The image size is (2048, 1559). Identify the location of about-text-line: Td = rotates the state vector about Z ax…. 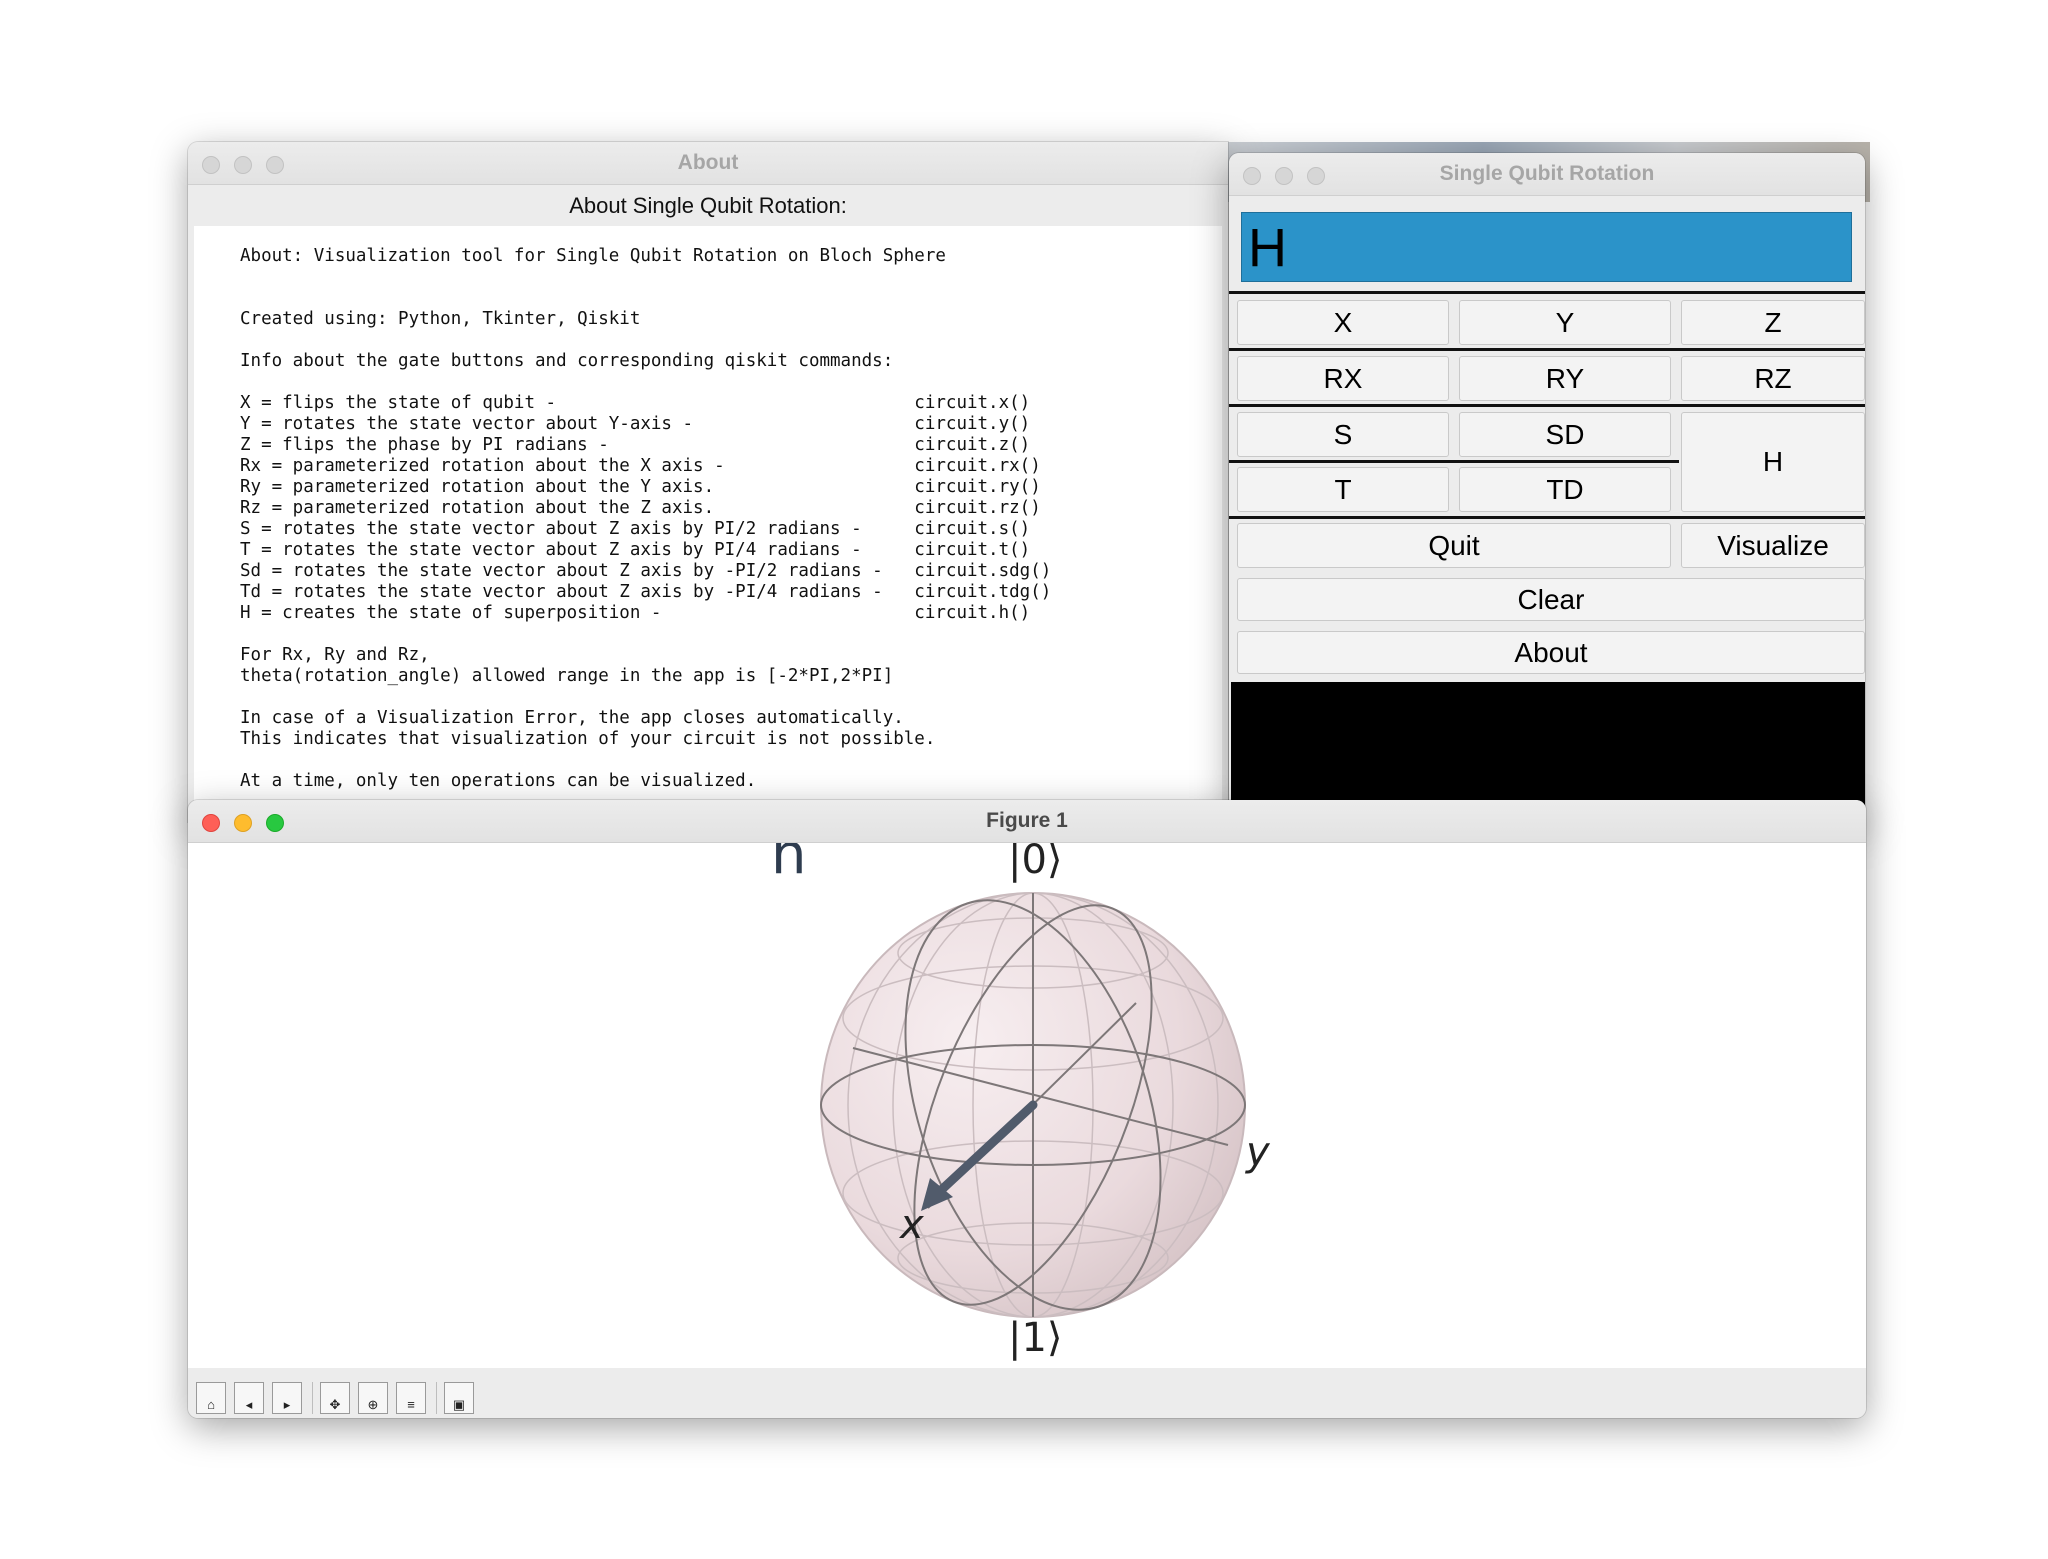
(646, 592).